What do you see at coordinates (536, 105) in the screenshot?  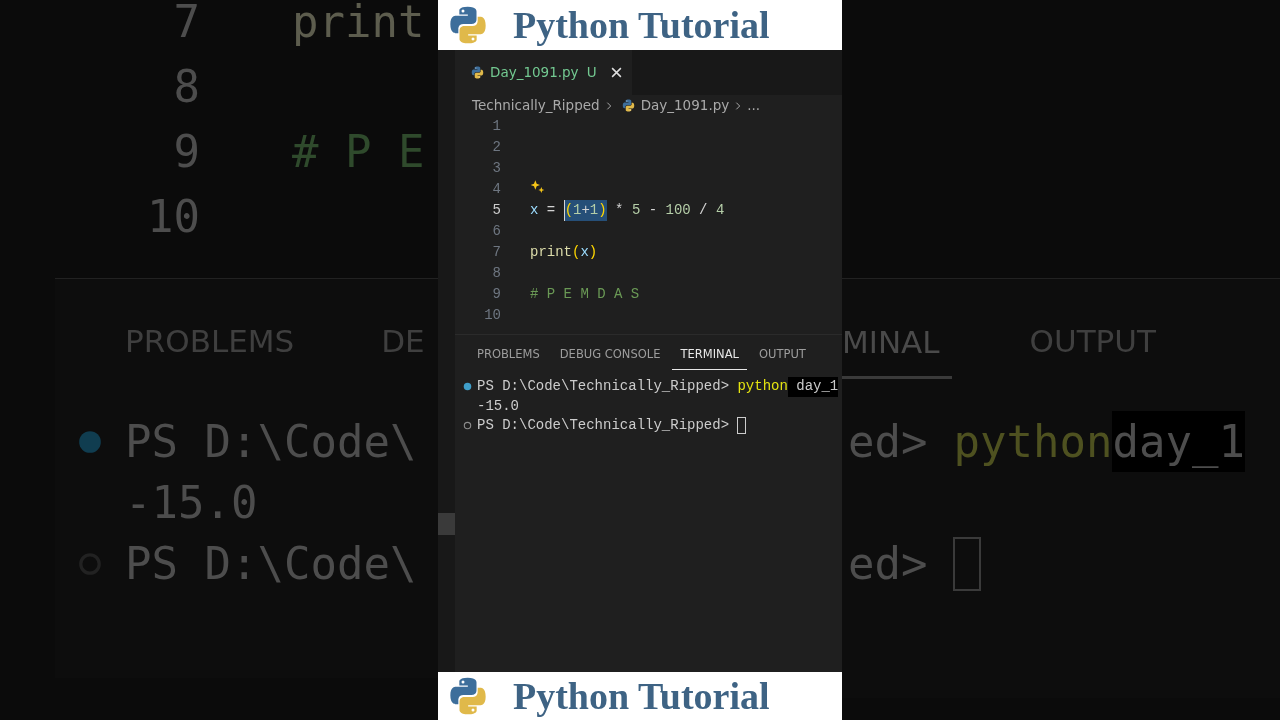 I see `breadcrumb-item: Technically_Ripped` at bounding box center [536, 105].